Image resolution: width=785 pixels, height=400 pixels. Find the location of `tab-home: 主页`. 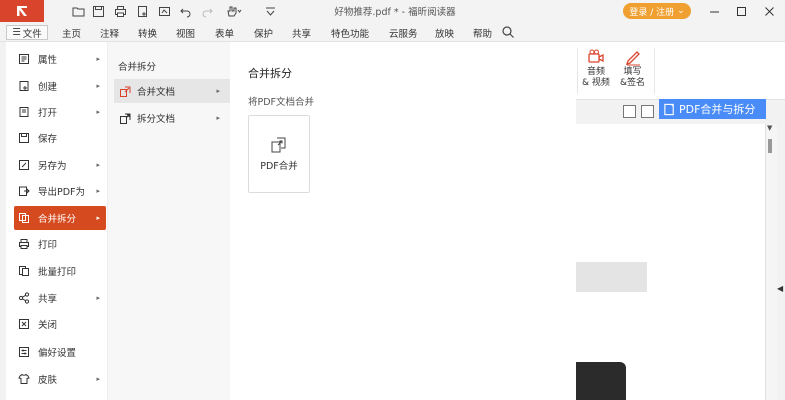

tab-home: 主页 is located at coordinates (71, 33).